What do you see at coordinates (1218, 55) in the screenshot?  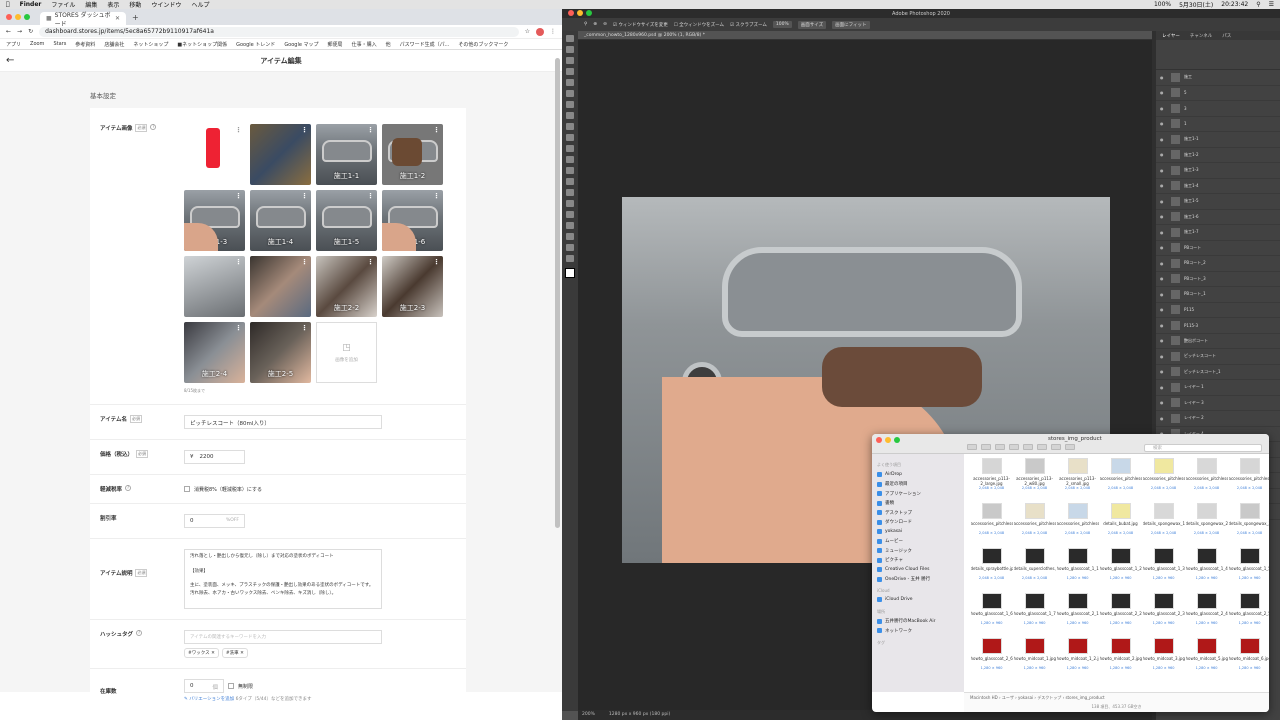 I see `layer-filter-controls` at bounding box center [1218, 55].